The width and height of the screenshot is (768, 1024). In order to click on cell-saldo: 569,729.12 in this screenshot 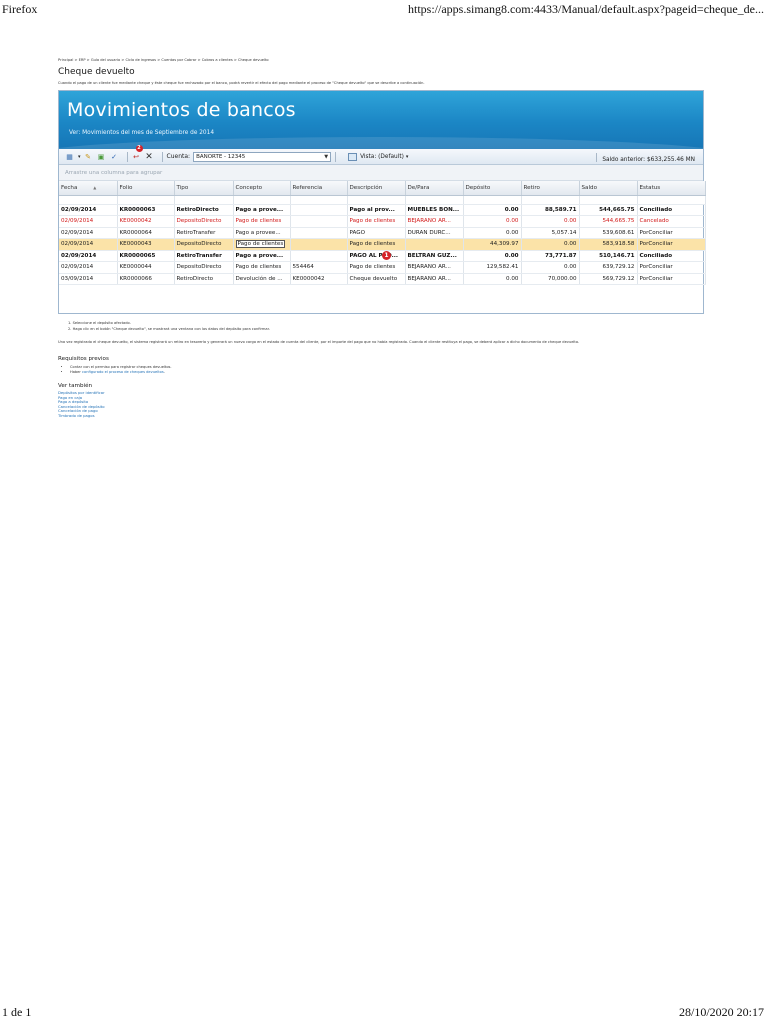, I will do `click(608, 279)`.